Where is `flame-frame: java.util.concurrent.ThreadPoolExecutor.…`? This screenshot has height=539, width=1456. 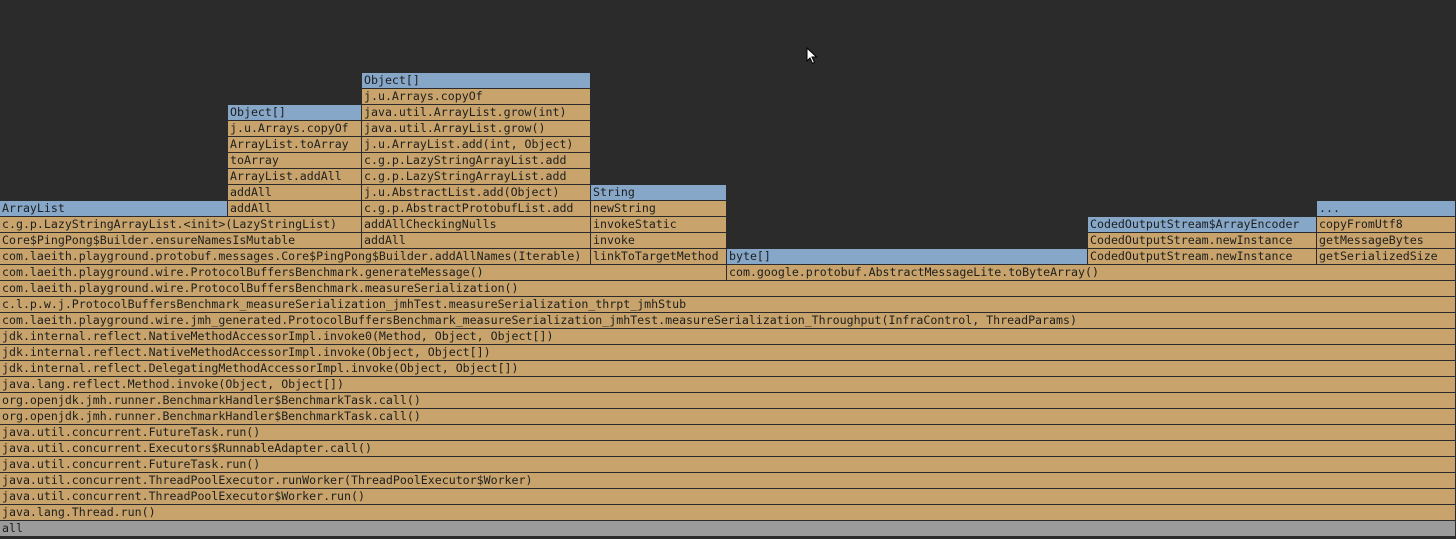
flame-frame: java.util.concurrent.ThreadPoolExecutor.… is located at coordinates (728, 480).